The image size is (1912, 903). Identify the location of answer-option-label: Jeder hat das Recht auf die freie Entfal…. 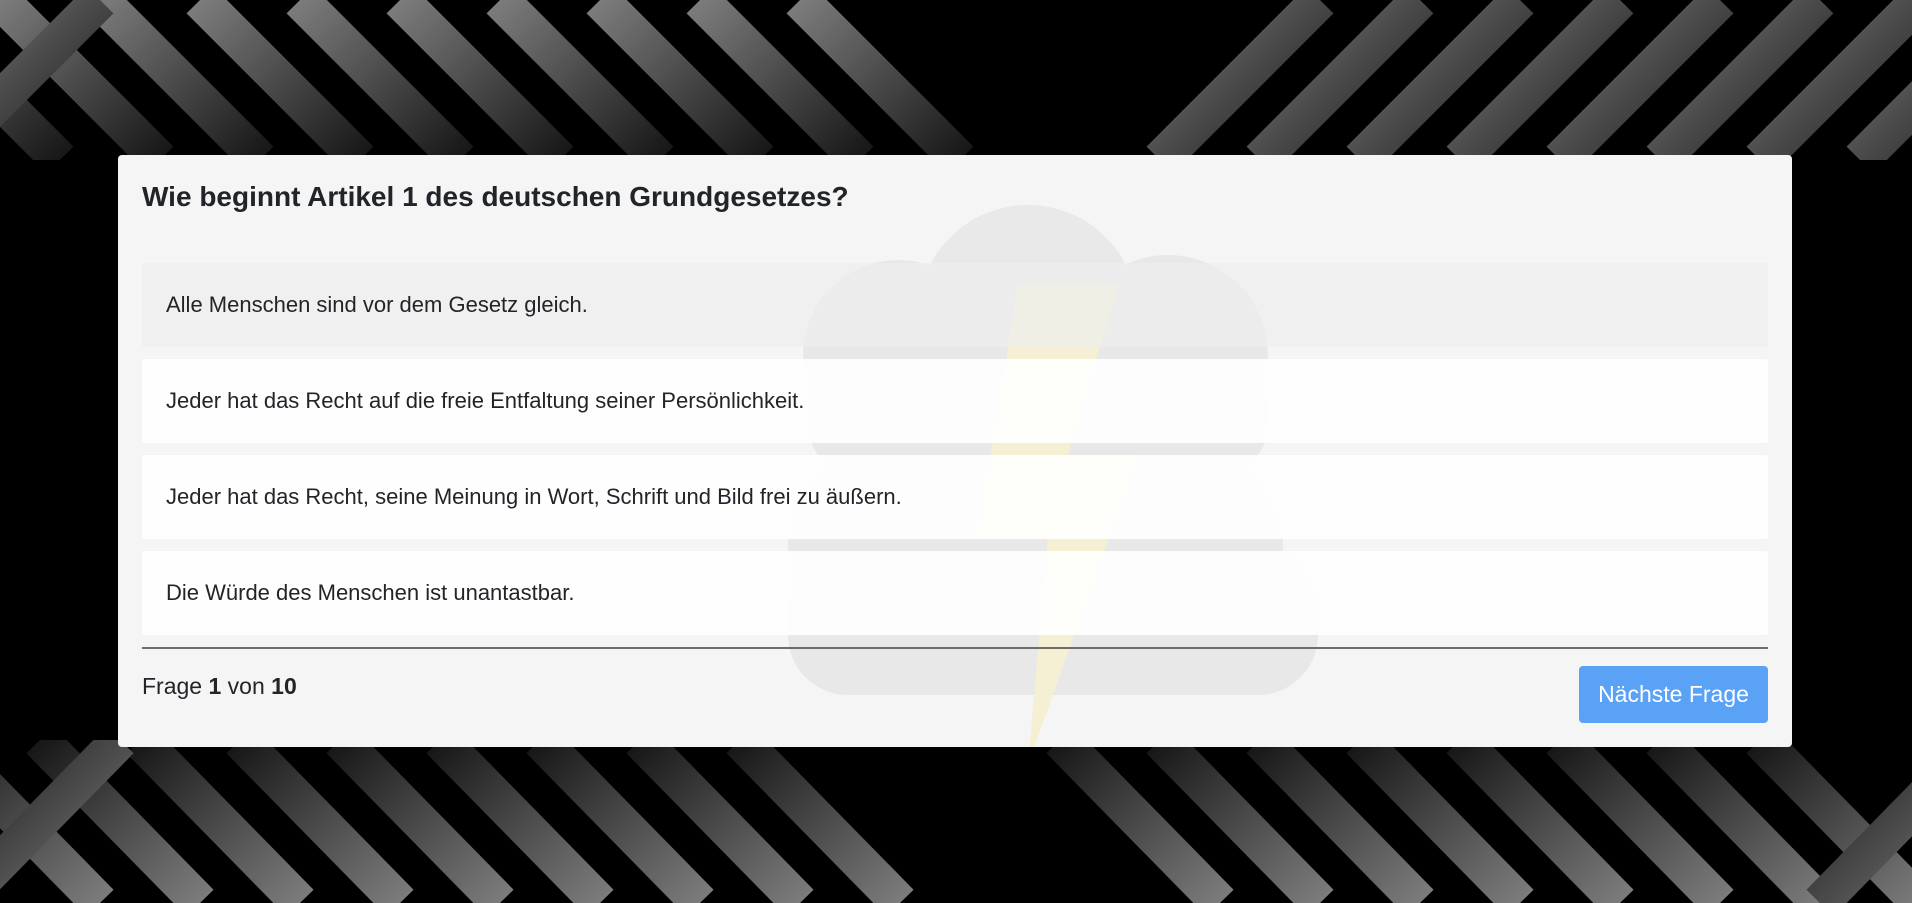
(485, 400).